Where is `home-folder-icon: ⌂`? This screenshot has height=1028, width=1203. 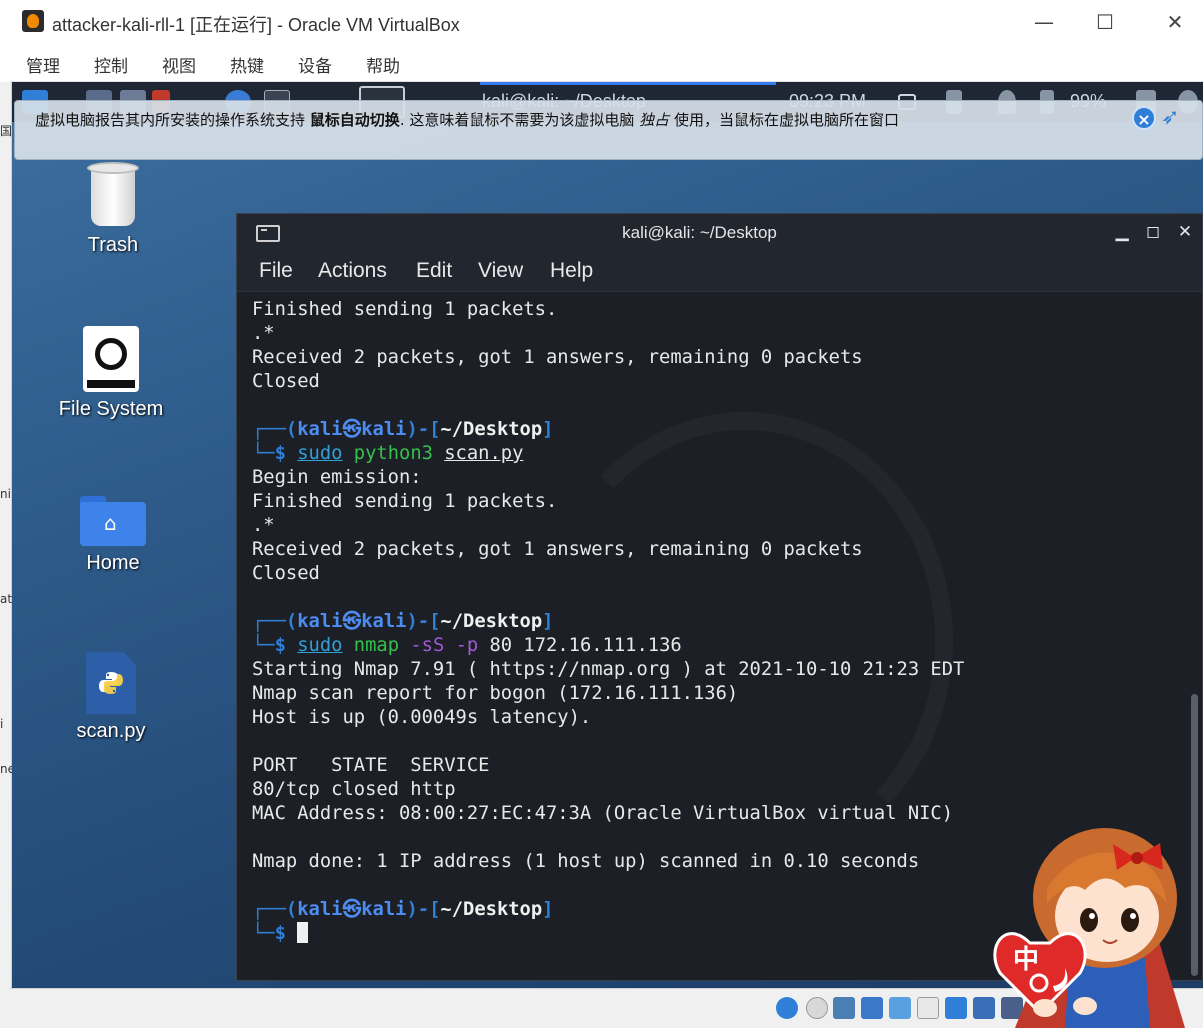 home-folder-icon: ⌂ is located at coordinates (113, 521).